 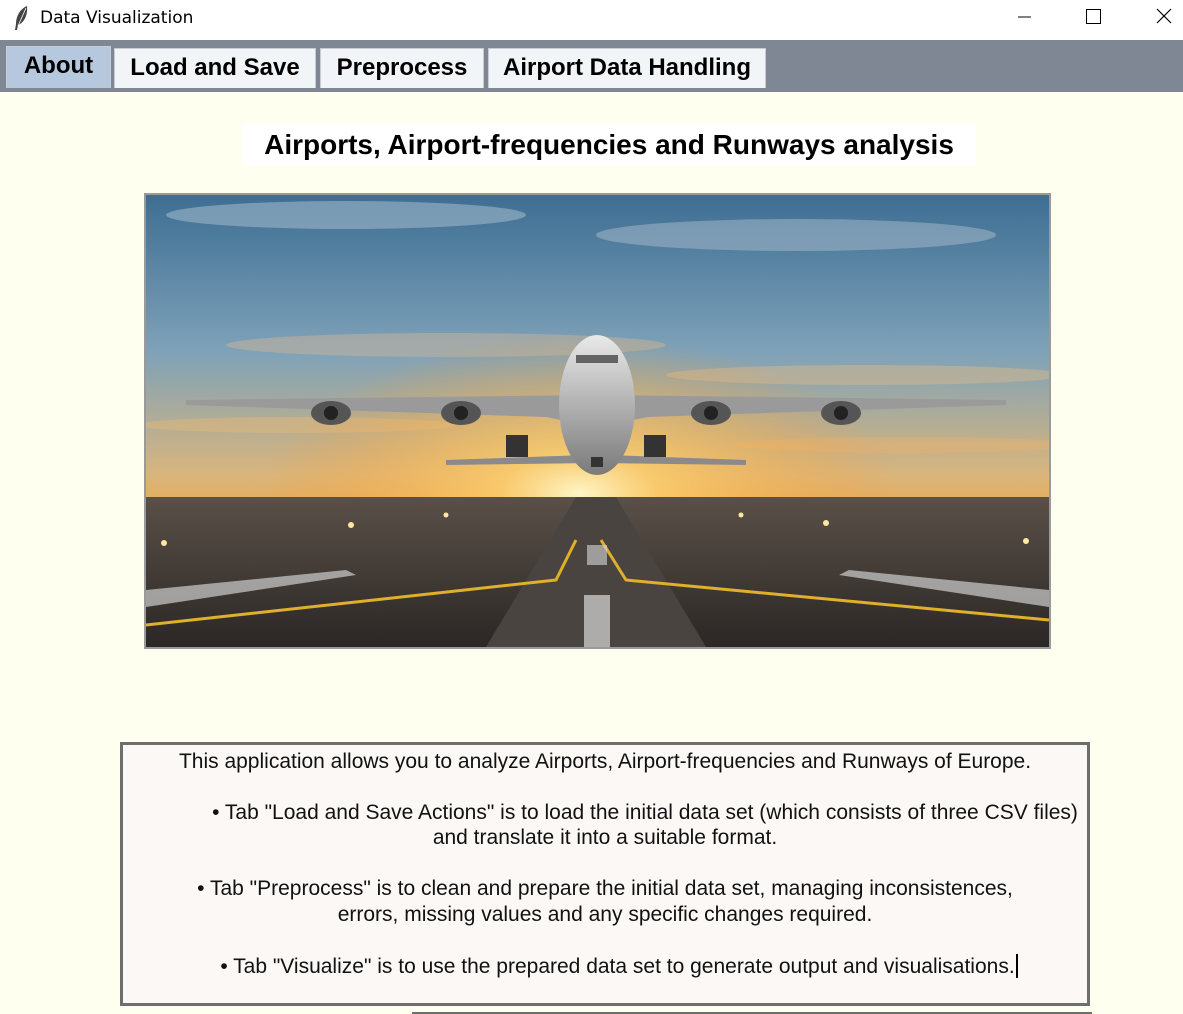 I want to click on tab-preprocess: Preprocess, so click(x=402, y=68).